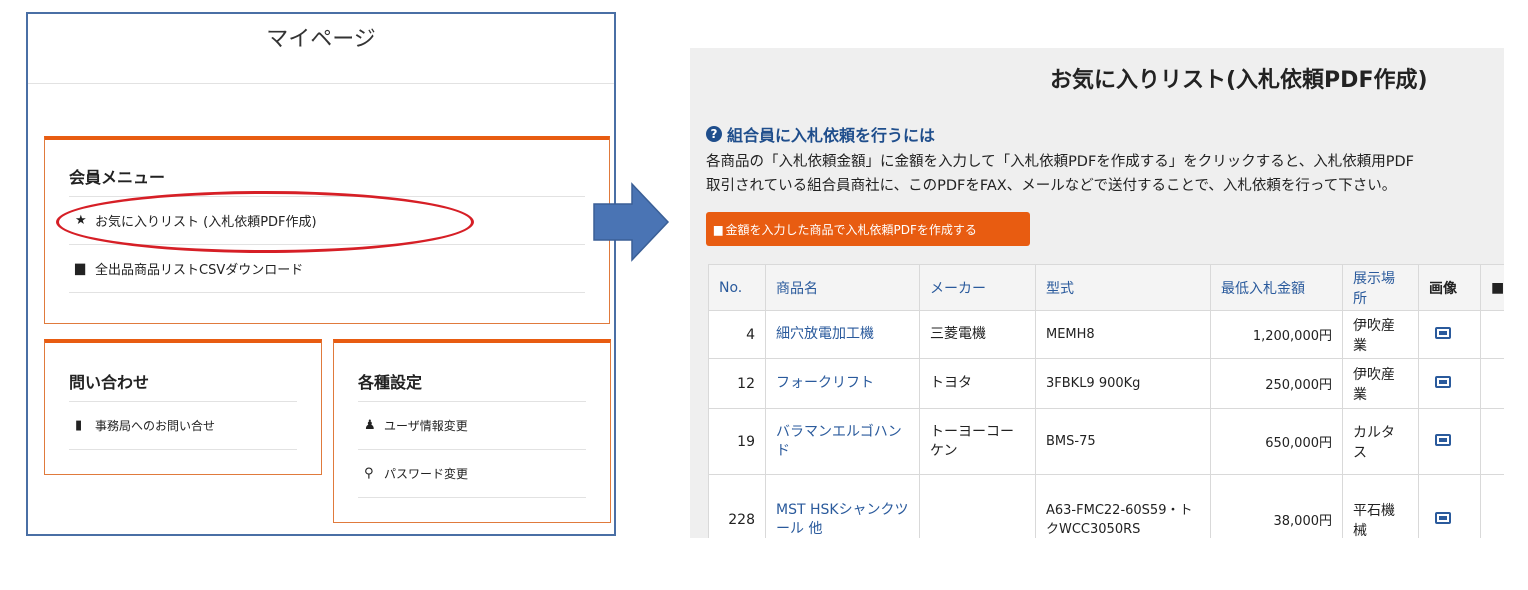  I want to click on product-name-link: フォークリフト, so click(842, 383).